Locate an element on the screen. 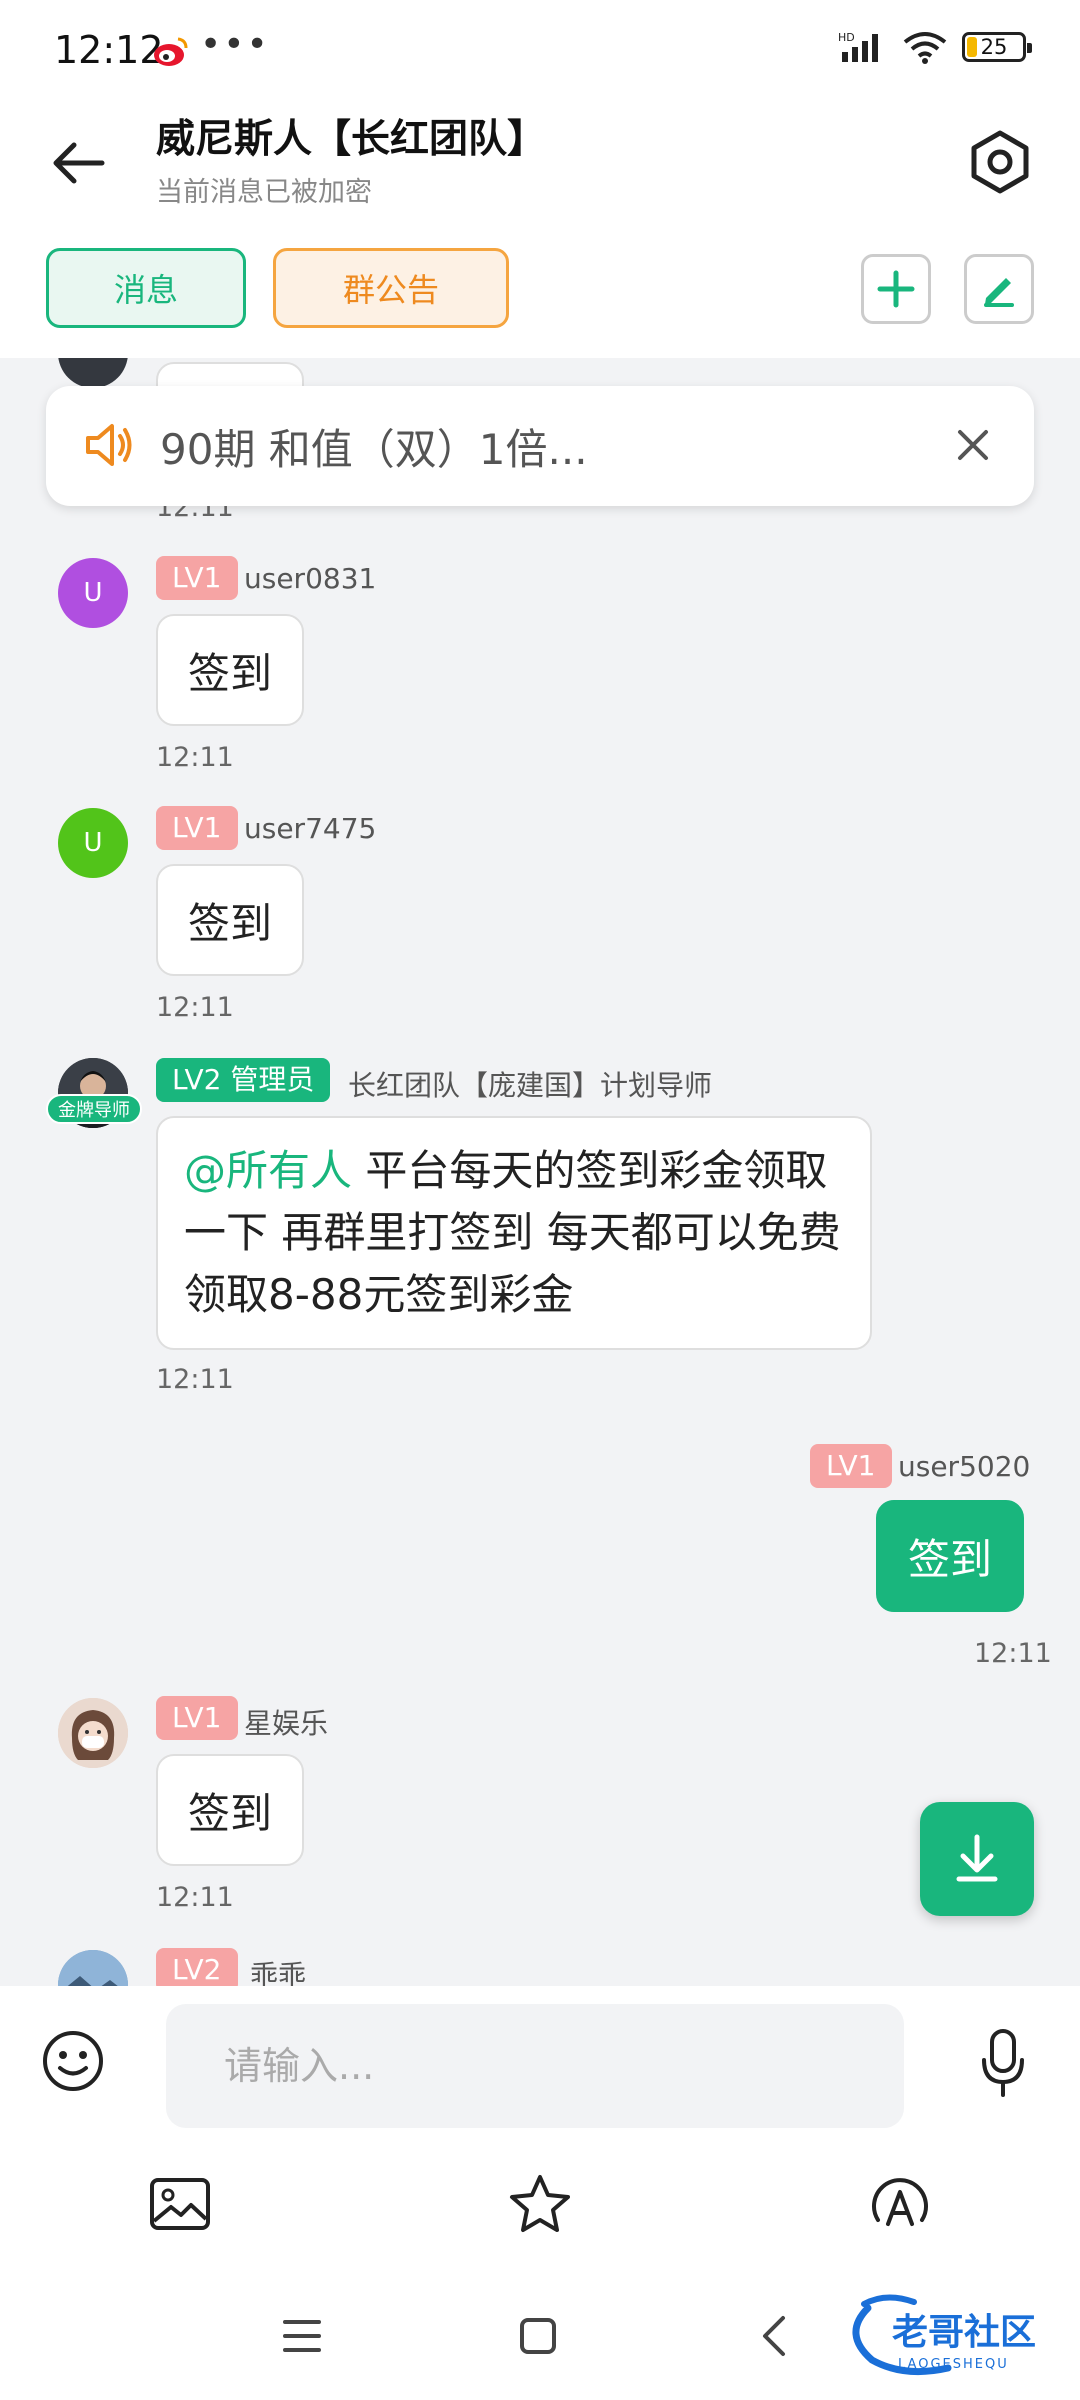 The width and height of the screenshot is (1080, 2400). smiley-icon is located at coordinates (73, 2061).